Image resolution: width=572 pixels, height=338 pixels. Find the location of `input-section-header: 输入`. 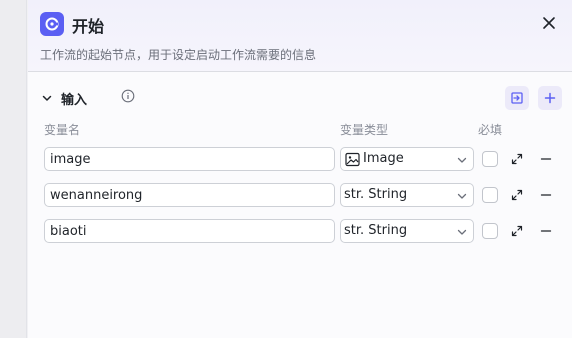

input-section-header: 输入 is located at coordinates (300, 98).